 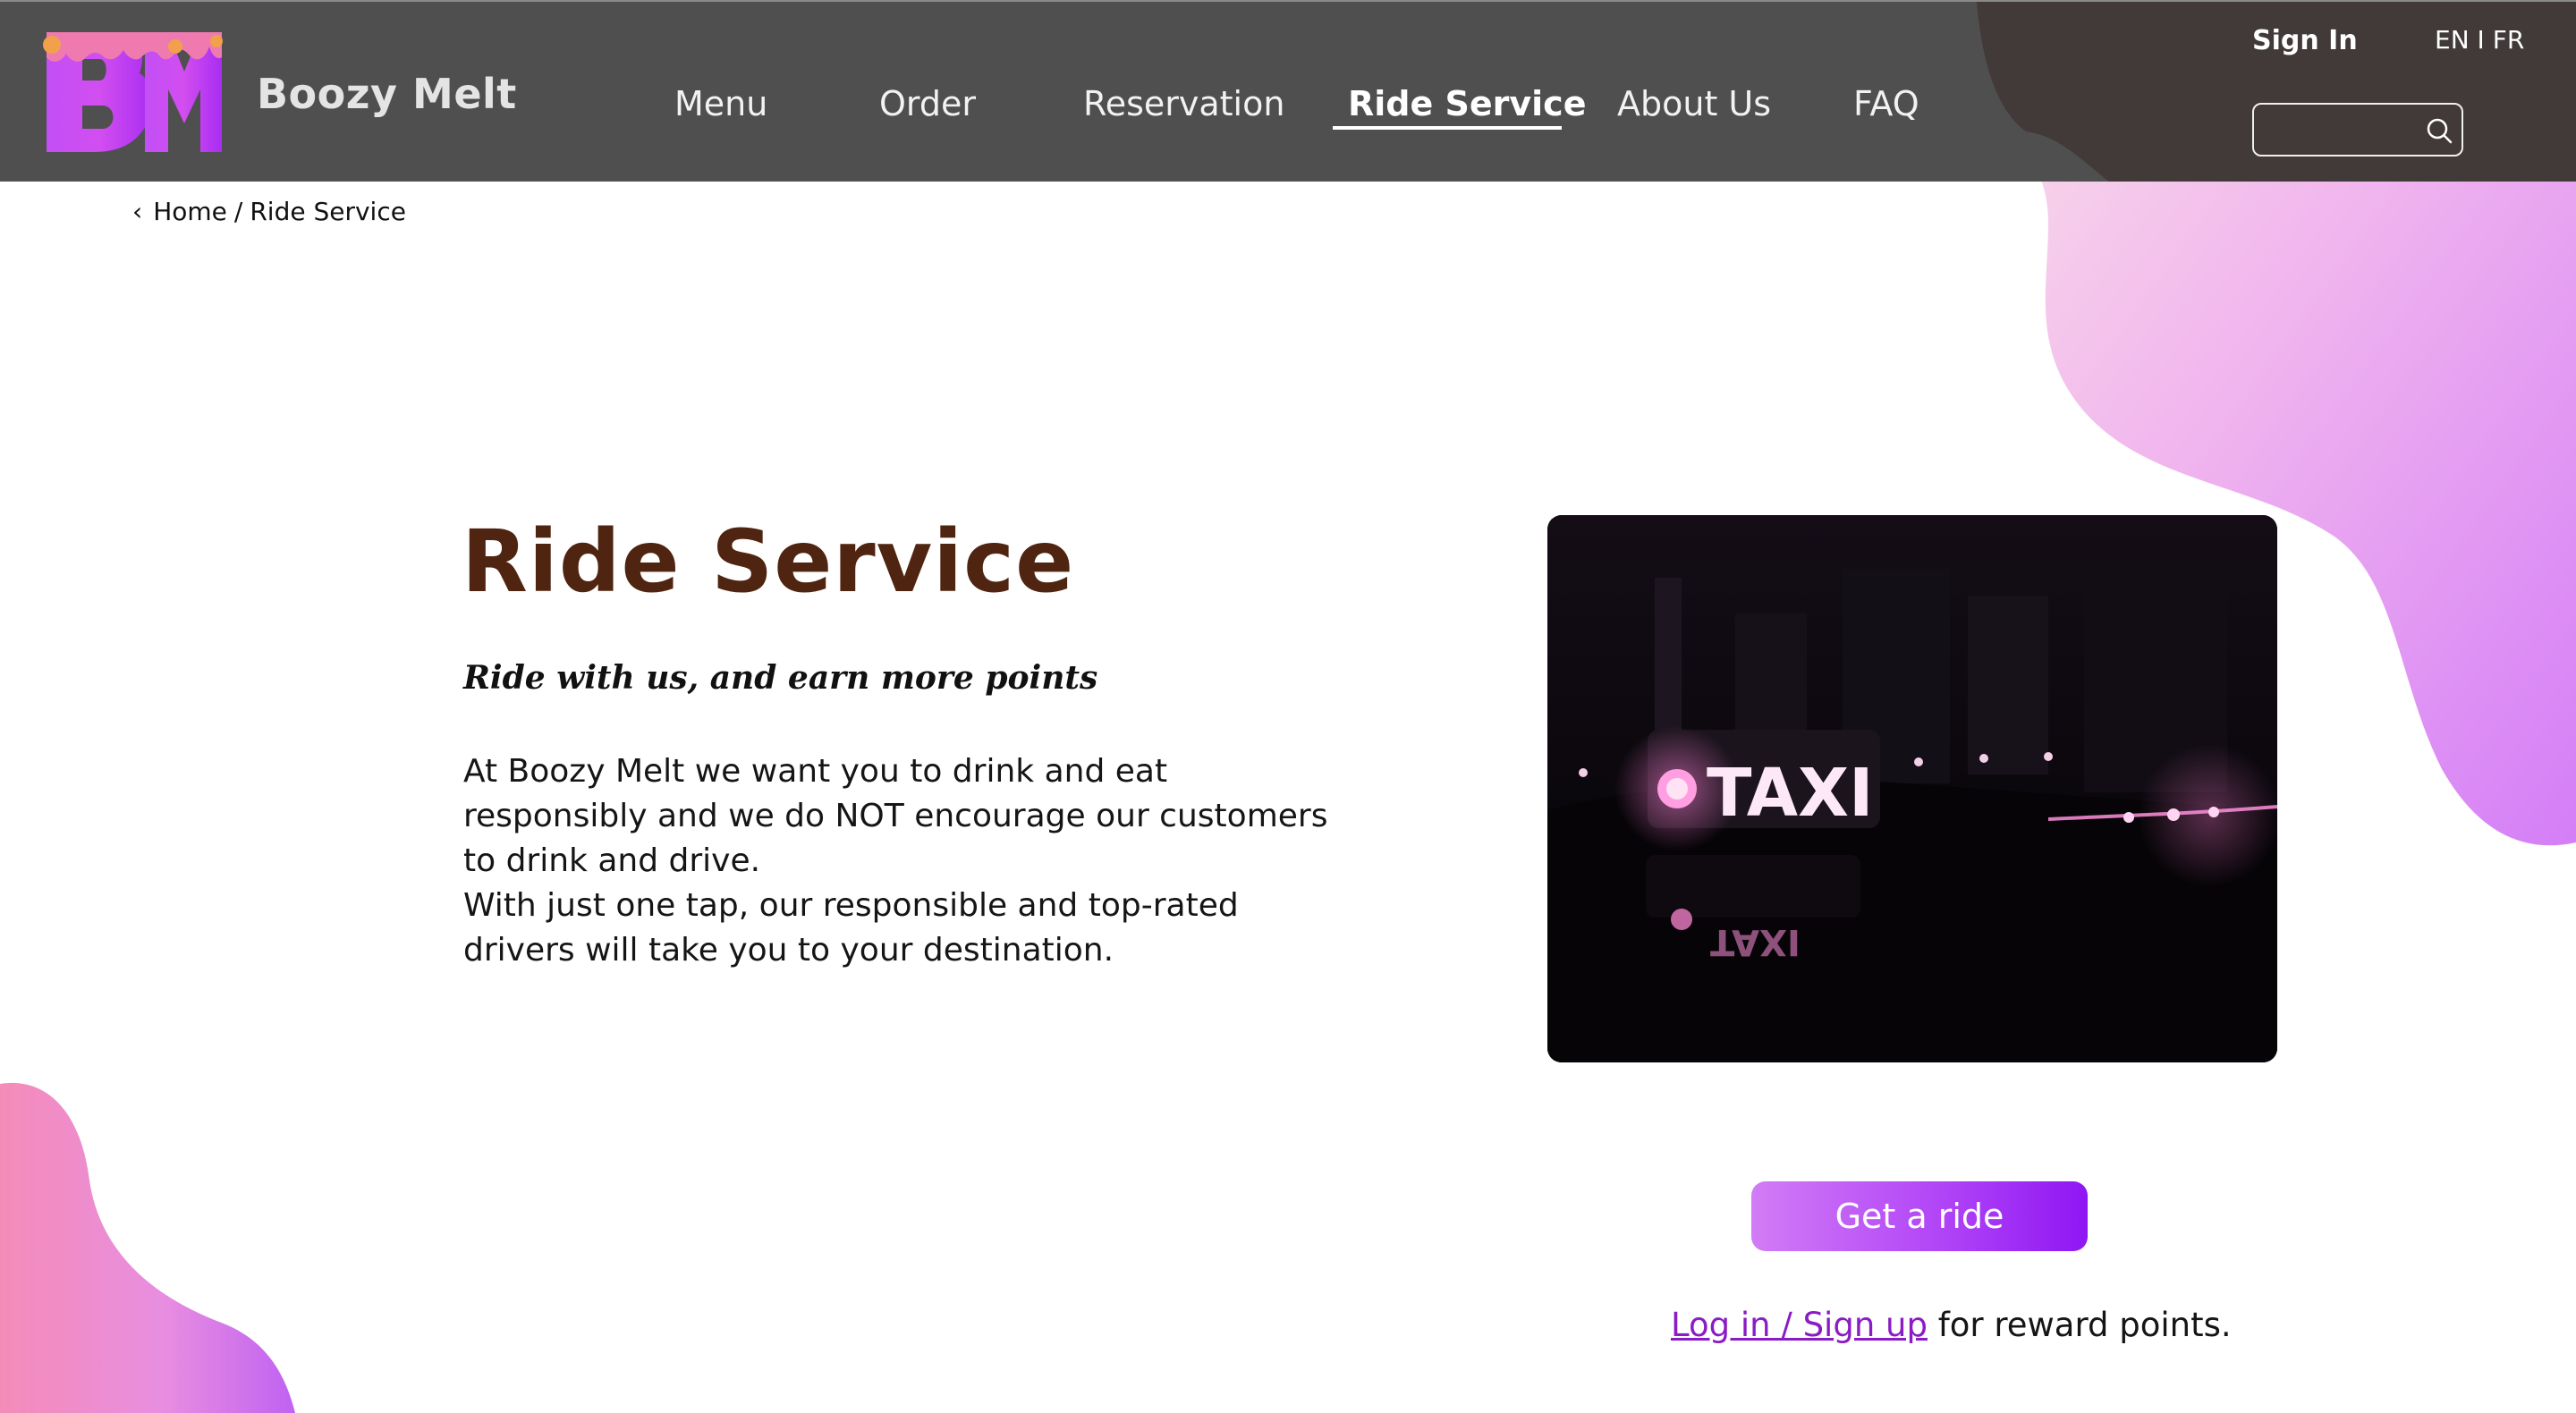 What do you see at coordinates (190, 211) in the screenshot?
I see `breadcrumb-home-link: Home` at bounding box center [190, 211].